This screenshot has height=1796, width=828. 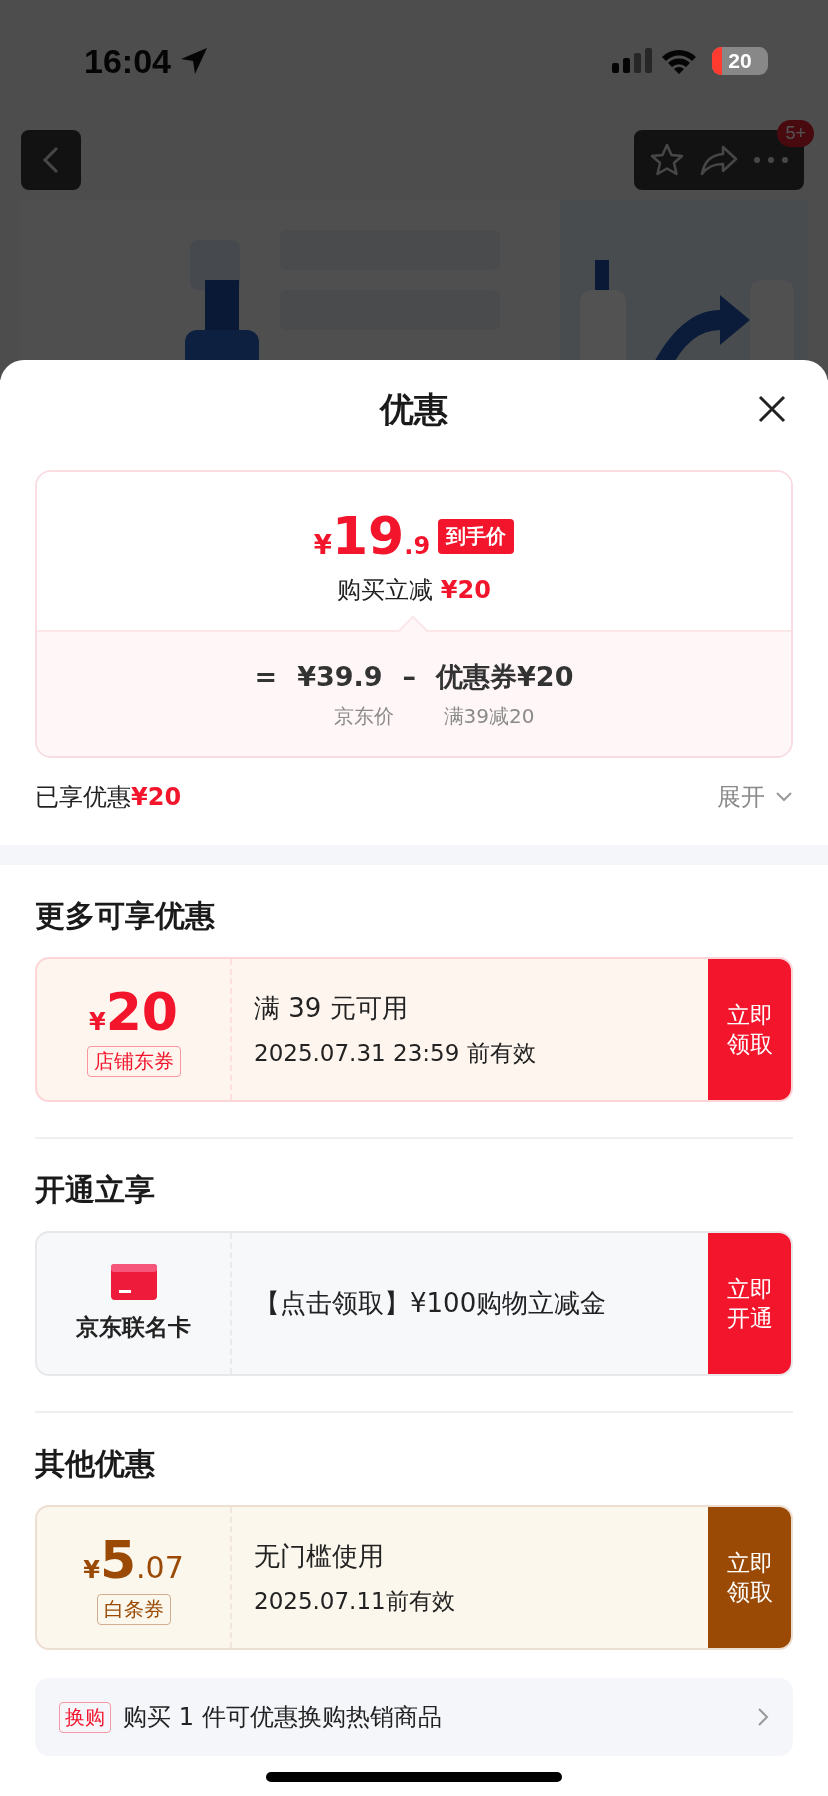 What do you see at coordinates (372, 536) in the screenshot?
I see `final-price: ¥19.9` at bounding box center [372, 536].